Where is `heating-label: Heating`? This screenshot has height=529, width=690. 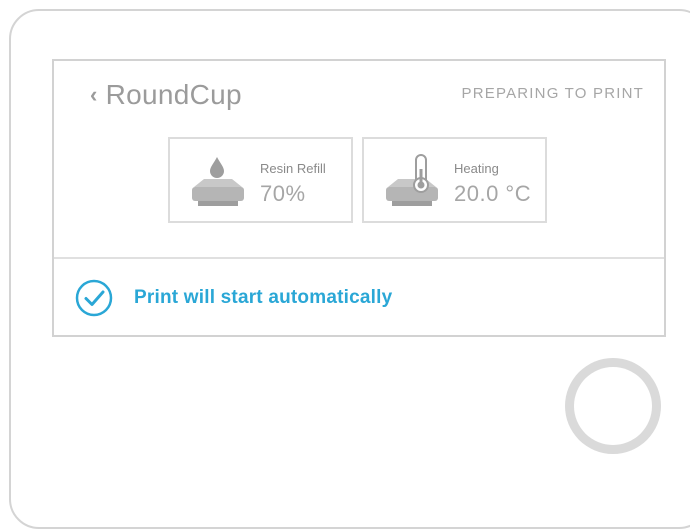 heating-label: Heating is located at coordinates (476, 168).